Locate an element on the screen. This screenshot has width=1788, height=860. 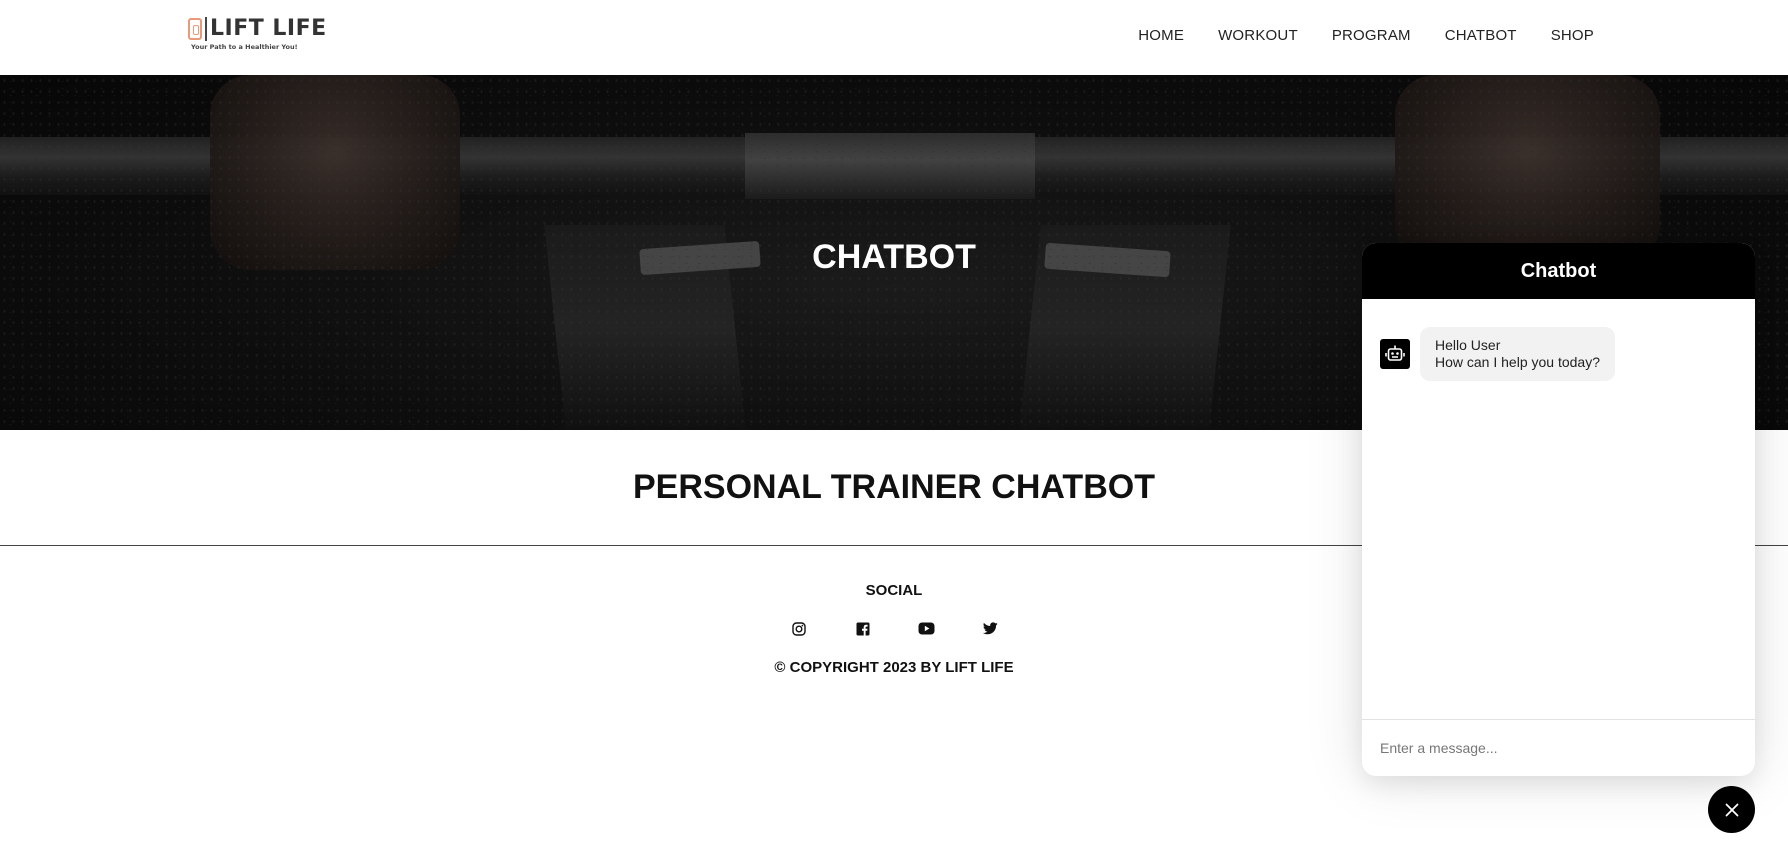
robot-icon is located at coordinates (1395, 354).